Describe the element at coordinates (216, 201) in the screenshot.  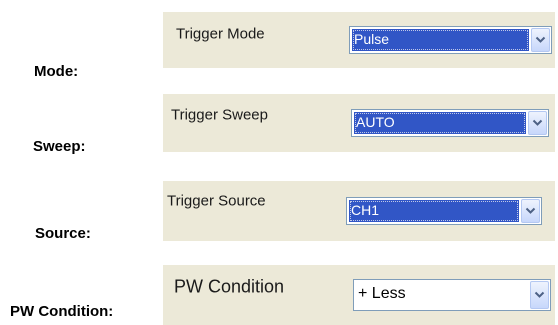
I see `trigger-source-label: Trigger Source` at that location.